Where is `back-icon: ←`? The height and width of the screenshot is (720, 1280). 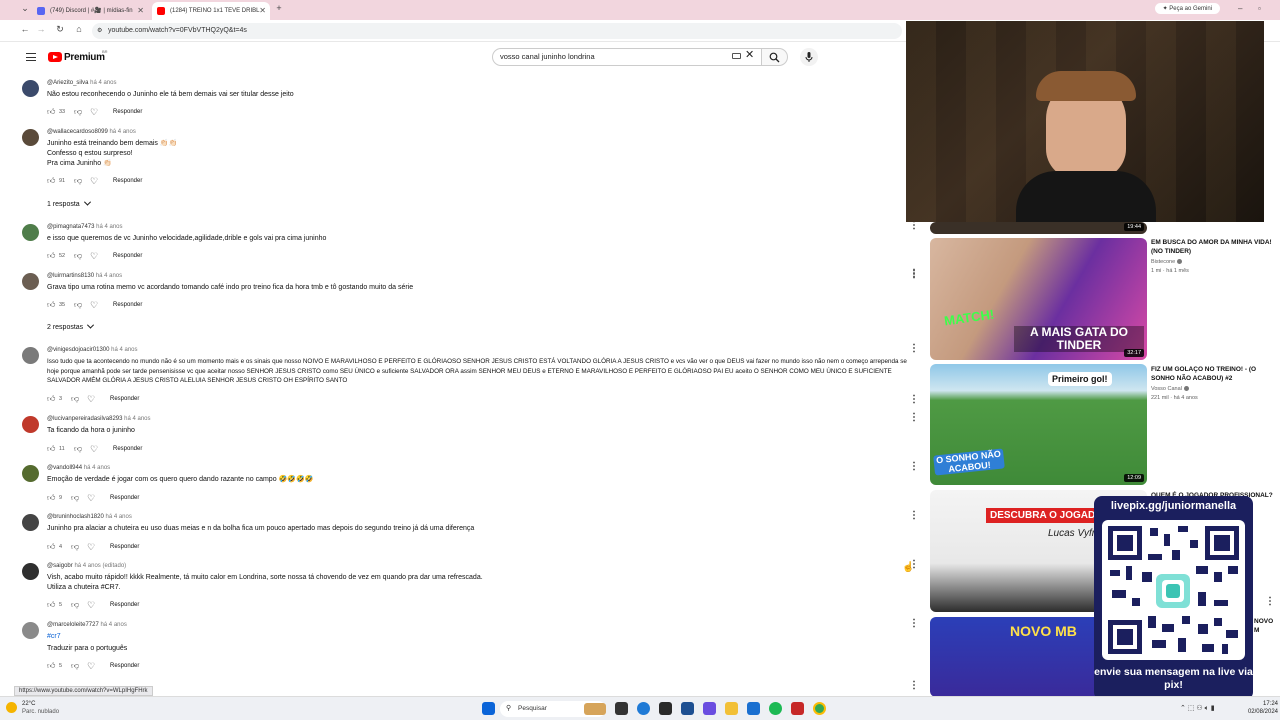
back-icon: ← is located at coordinates (25, 29).